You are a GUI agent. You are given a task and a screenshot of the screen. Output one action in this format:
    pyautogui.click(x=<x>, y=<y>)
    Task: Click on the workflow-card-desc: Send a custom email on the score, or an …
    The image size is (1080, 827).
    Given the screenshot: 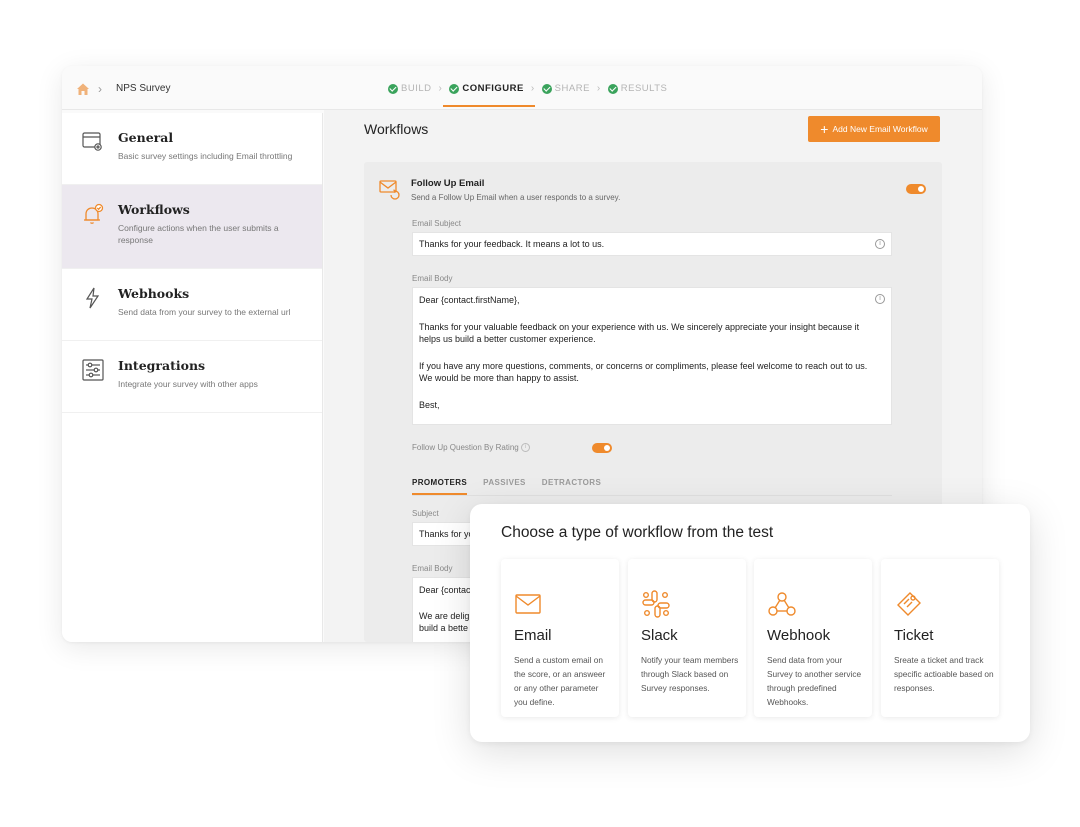 What is the action you would take?
    pyautogui.click(x=560, y=681)
    